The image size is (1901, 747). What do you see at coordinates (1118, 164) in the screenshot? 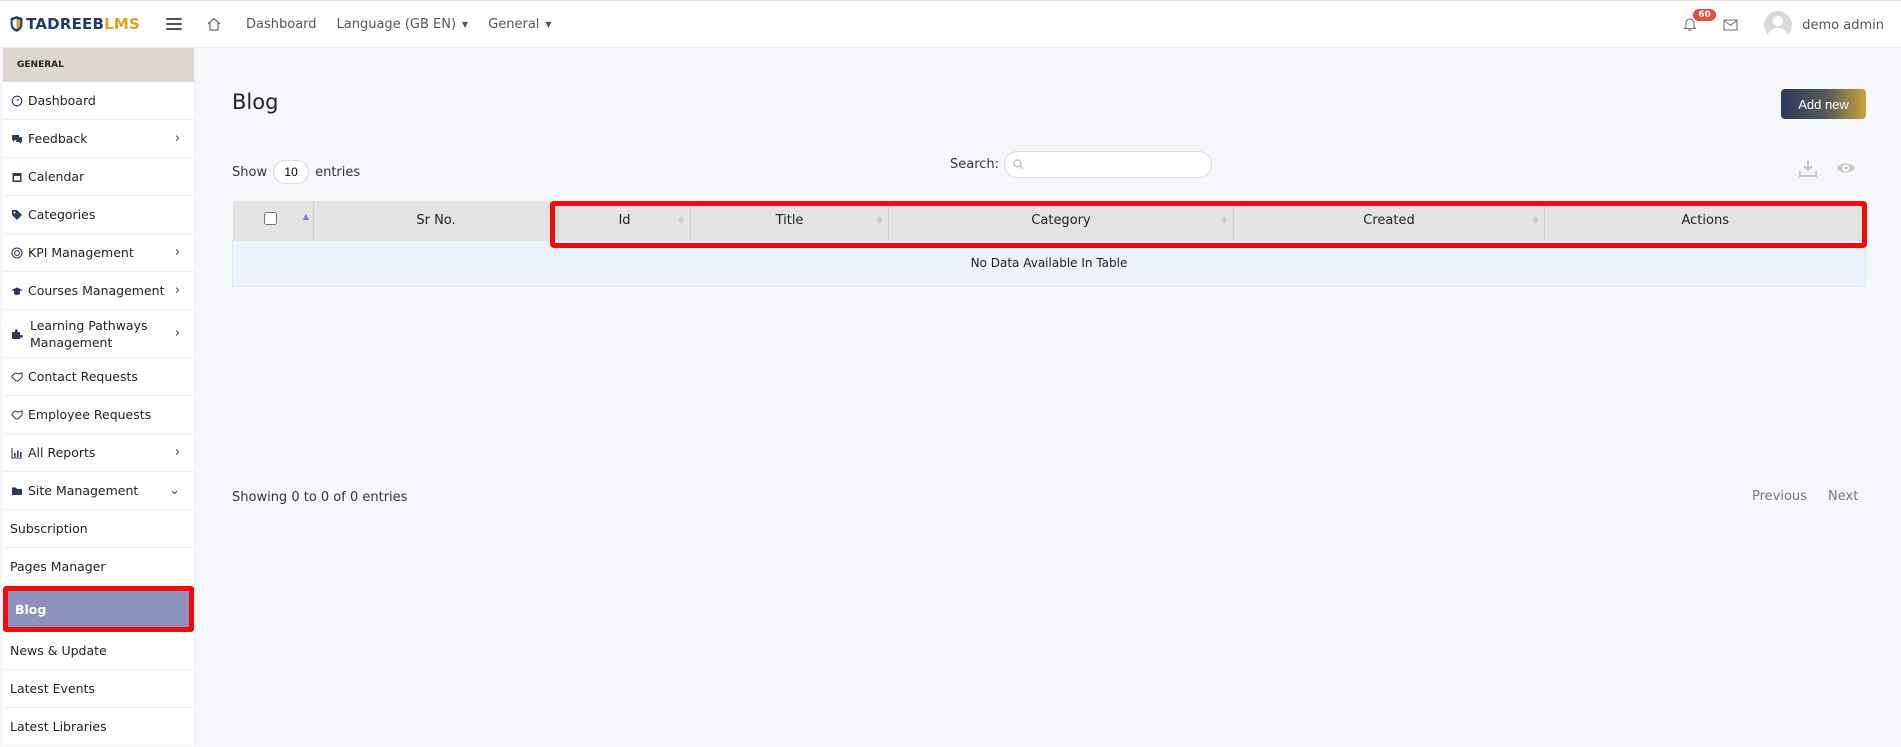
I see `search-input` at bounding box center [1118, 164].